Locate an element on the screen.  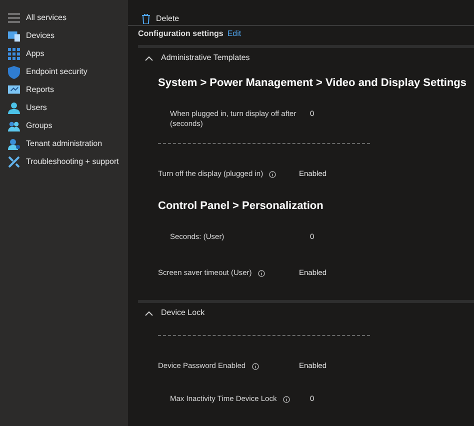
sidebar-item: All services is located at coordinates (64, 18).